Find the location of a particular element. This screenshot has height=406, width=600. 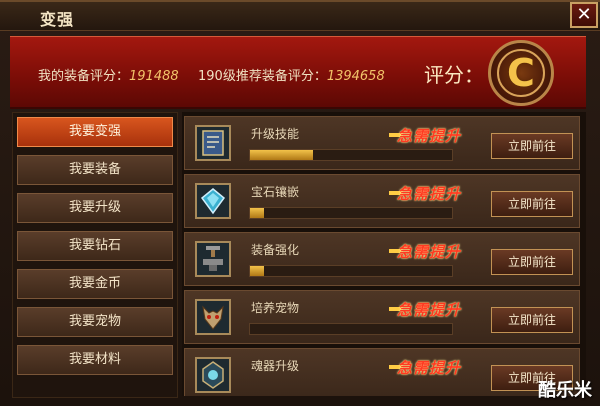

my-score-label: 我的装备评分： is located at coordinates (84, 76).